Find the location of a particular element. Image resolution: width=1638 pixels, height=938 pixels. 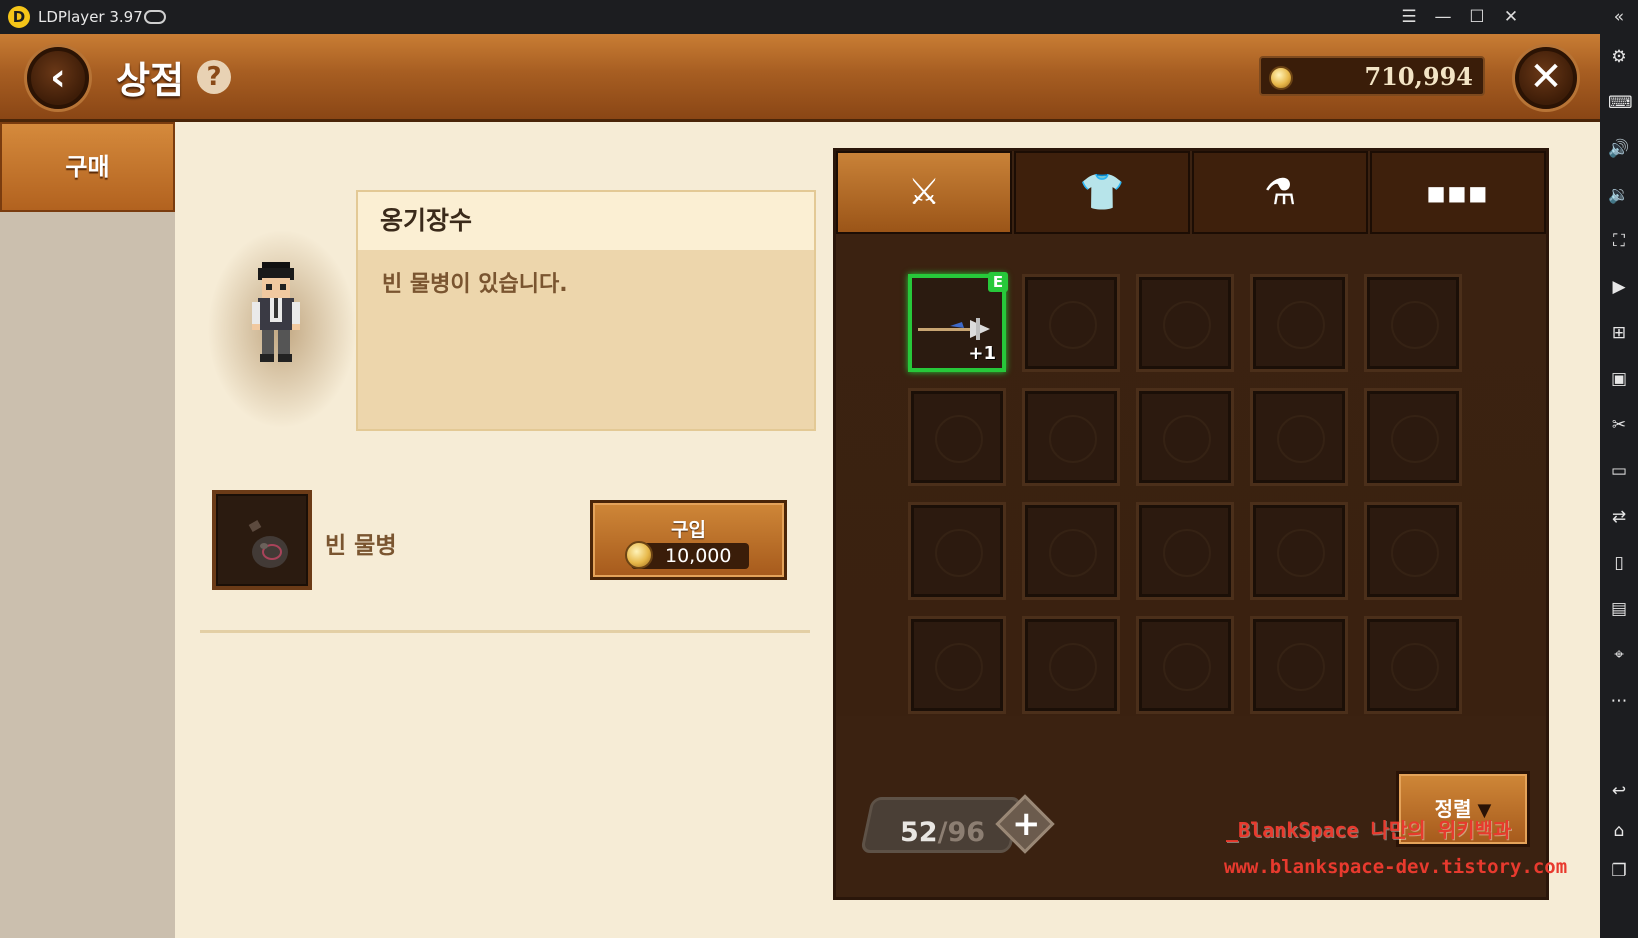

npc-description: 빈 물병이 있습니다. is located at coordinates (475, 284).